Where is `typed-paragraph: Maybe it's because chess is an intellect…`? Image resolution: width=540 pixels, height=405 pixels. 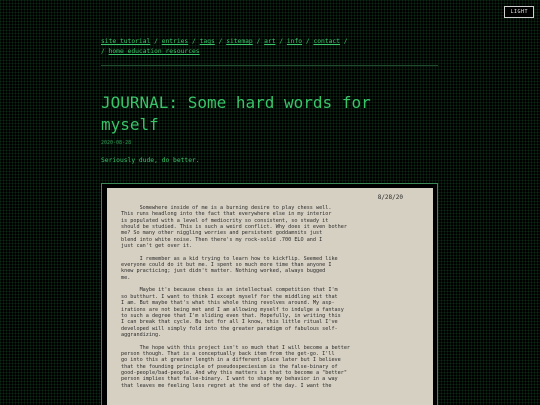
typed-paragraph: Maybe it's because chess is an intellect… is located at coordinates (232, 312).